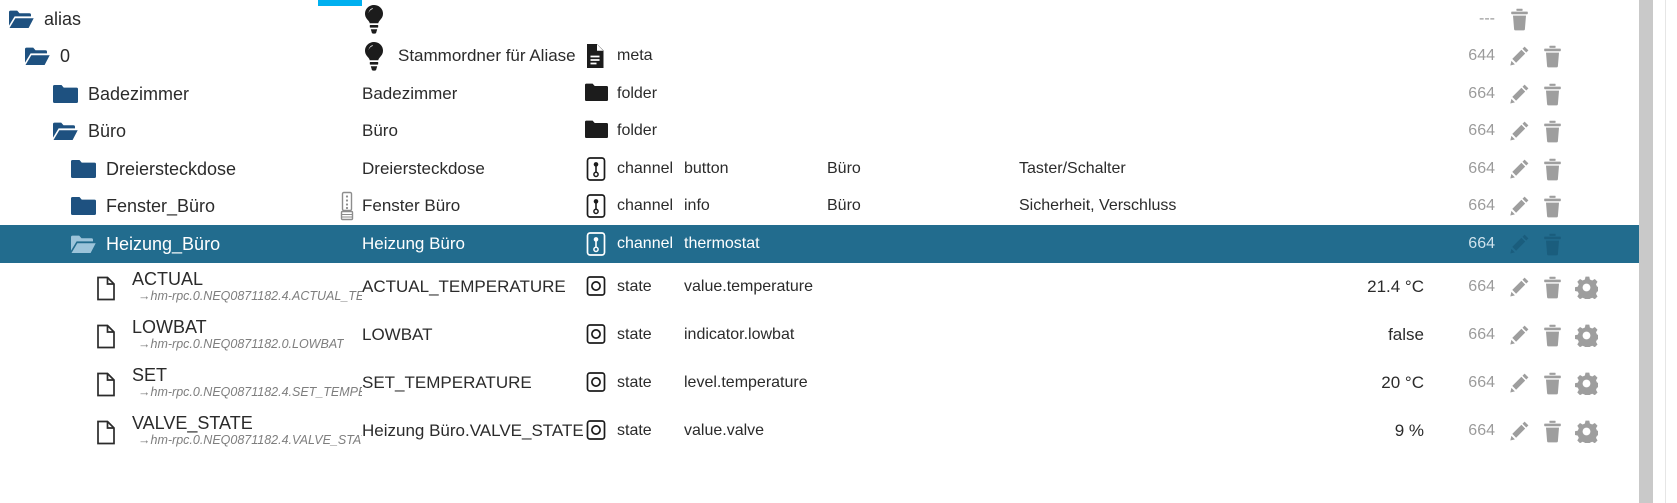 This screenshot has width=1677, height=503. Describe the element at coordinates (473, 94) in the screenshot. I see `cell-object-title: Badezimmer` at that location.